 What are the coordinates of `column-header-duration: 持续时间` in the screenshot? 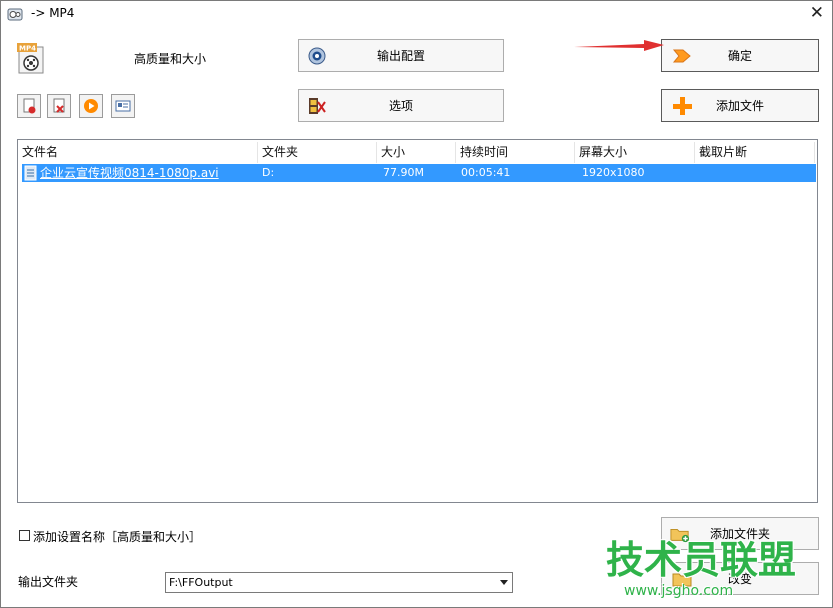 It's located at (515, 152).